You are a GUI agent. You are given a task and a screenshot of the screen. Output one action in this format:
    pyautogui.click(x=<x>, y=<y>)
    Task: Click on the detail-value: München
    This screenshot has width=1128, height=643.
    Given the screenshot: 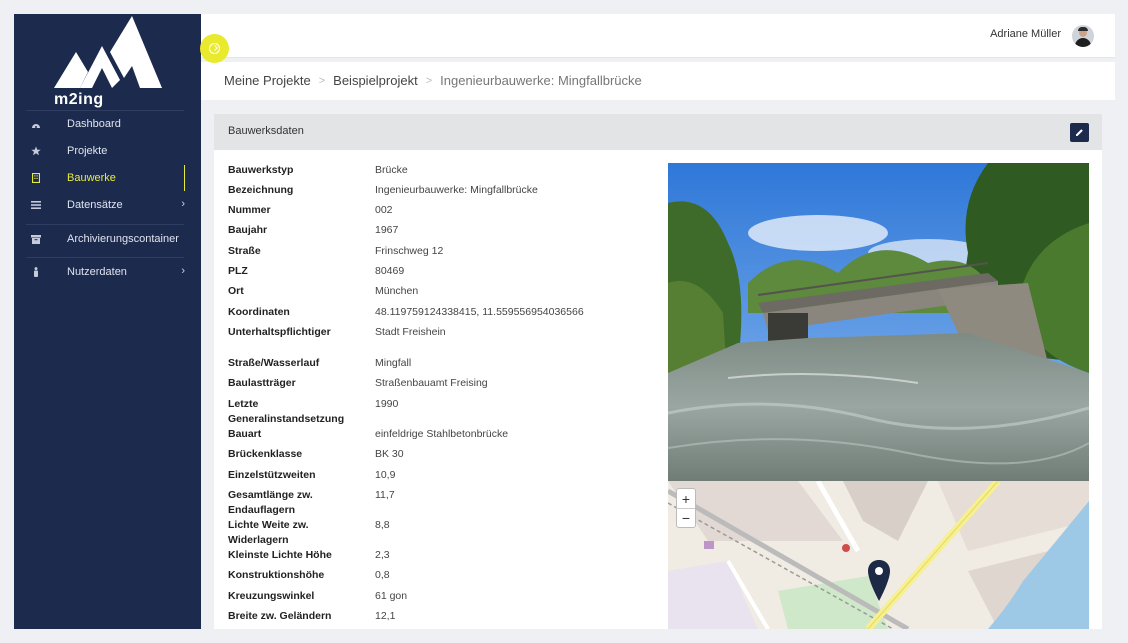 What is the action you would take?
    pyautogui.click(x=397, y=291)
    